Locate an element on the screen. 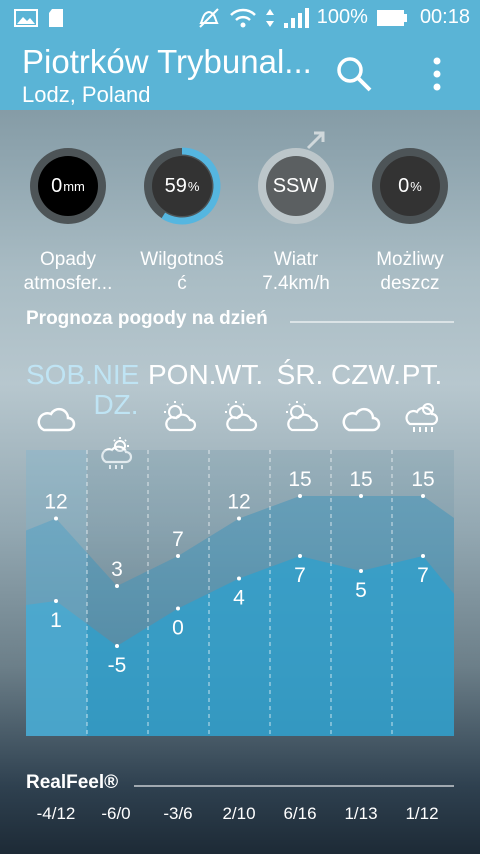 The height and width of the screenshot is (854, 480). day-wed: ŚR. is located at coordinates (300, 375).